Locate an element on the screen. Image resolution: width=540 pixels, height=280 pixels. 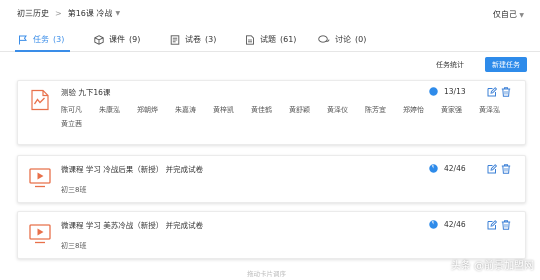
tab-questions: 试题 (61) is located at coordinates (270, 39).